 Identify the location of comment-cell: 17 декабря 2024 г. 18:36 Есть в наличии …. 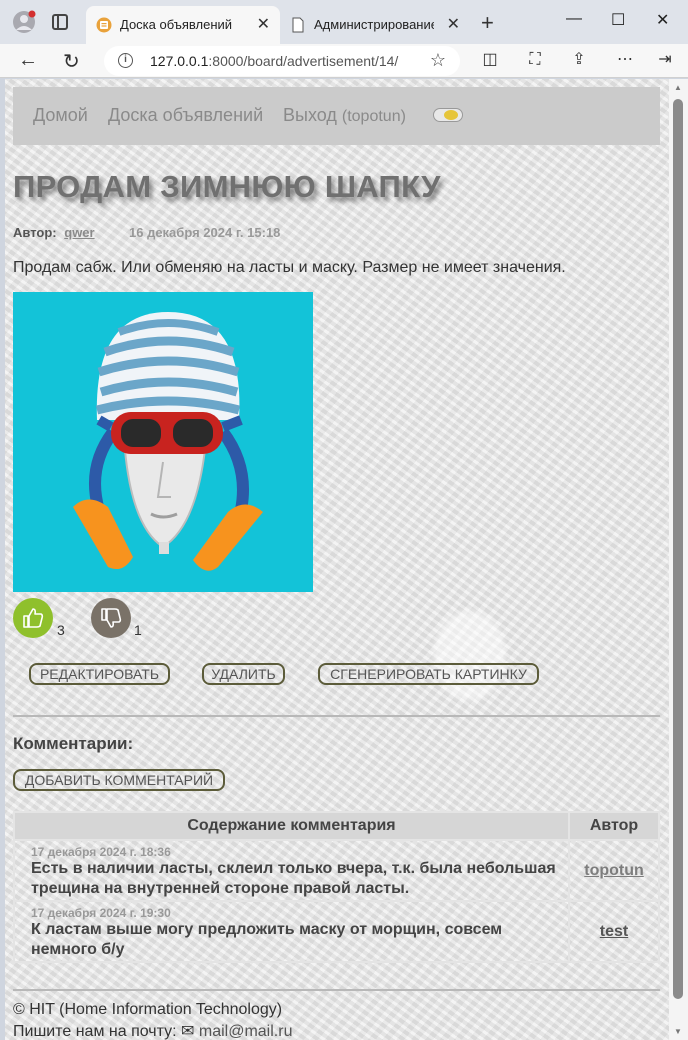
(291, 870).